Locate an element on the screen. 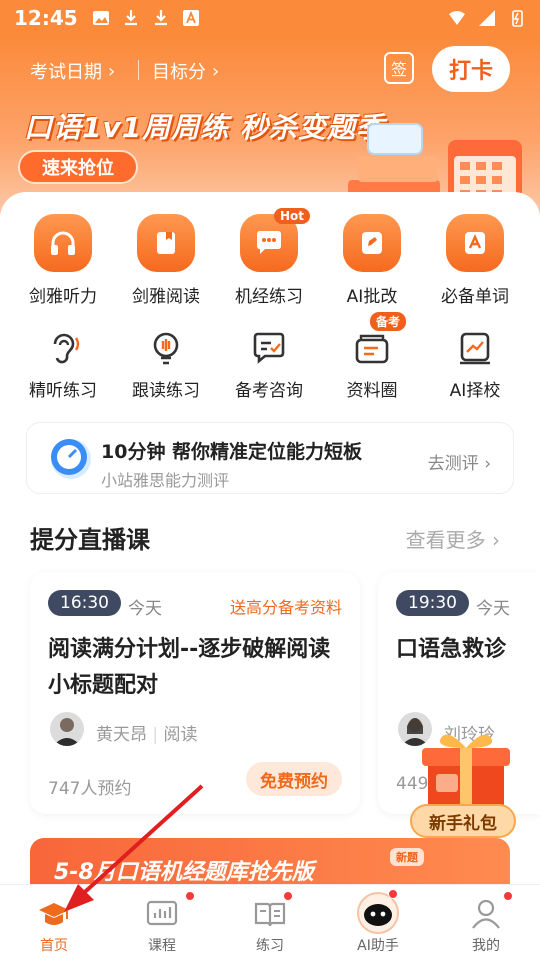 Image resolution: width=540 pixels, height=960 pixels. free-reserve-button: 免费预约 is located at coordinates (294, 779).